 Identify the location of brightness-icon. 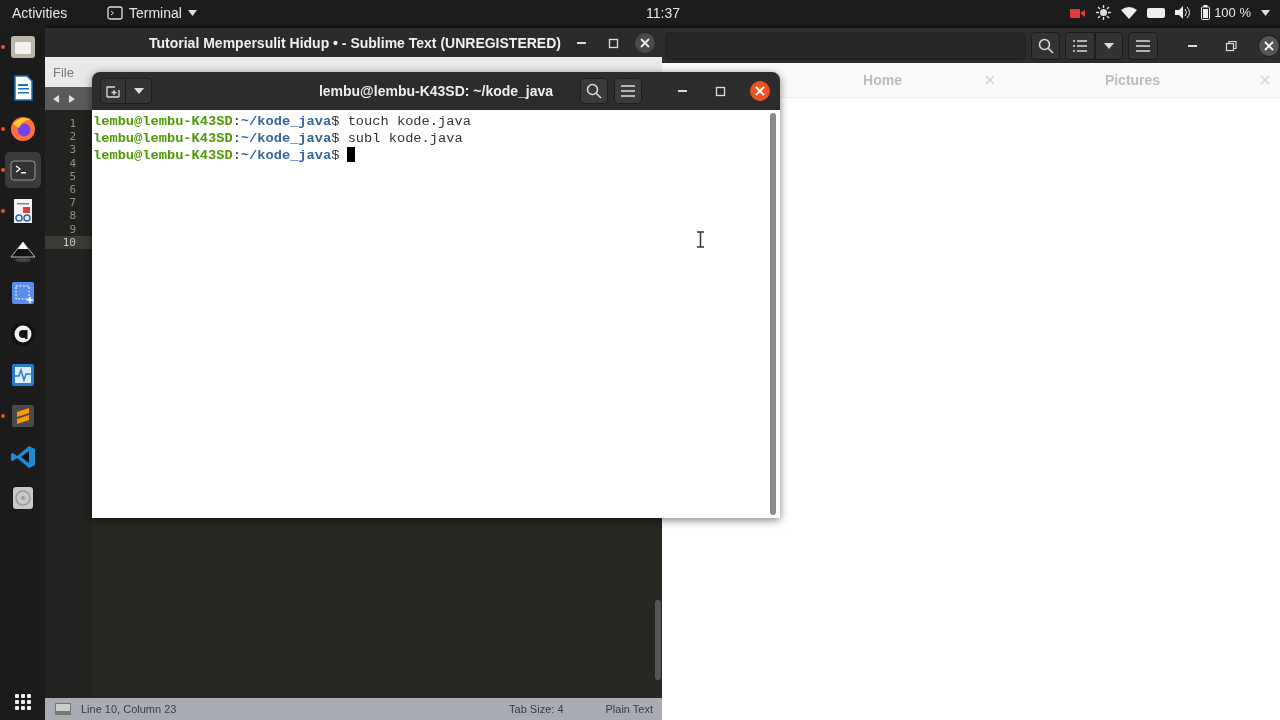
(1104, 12).